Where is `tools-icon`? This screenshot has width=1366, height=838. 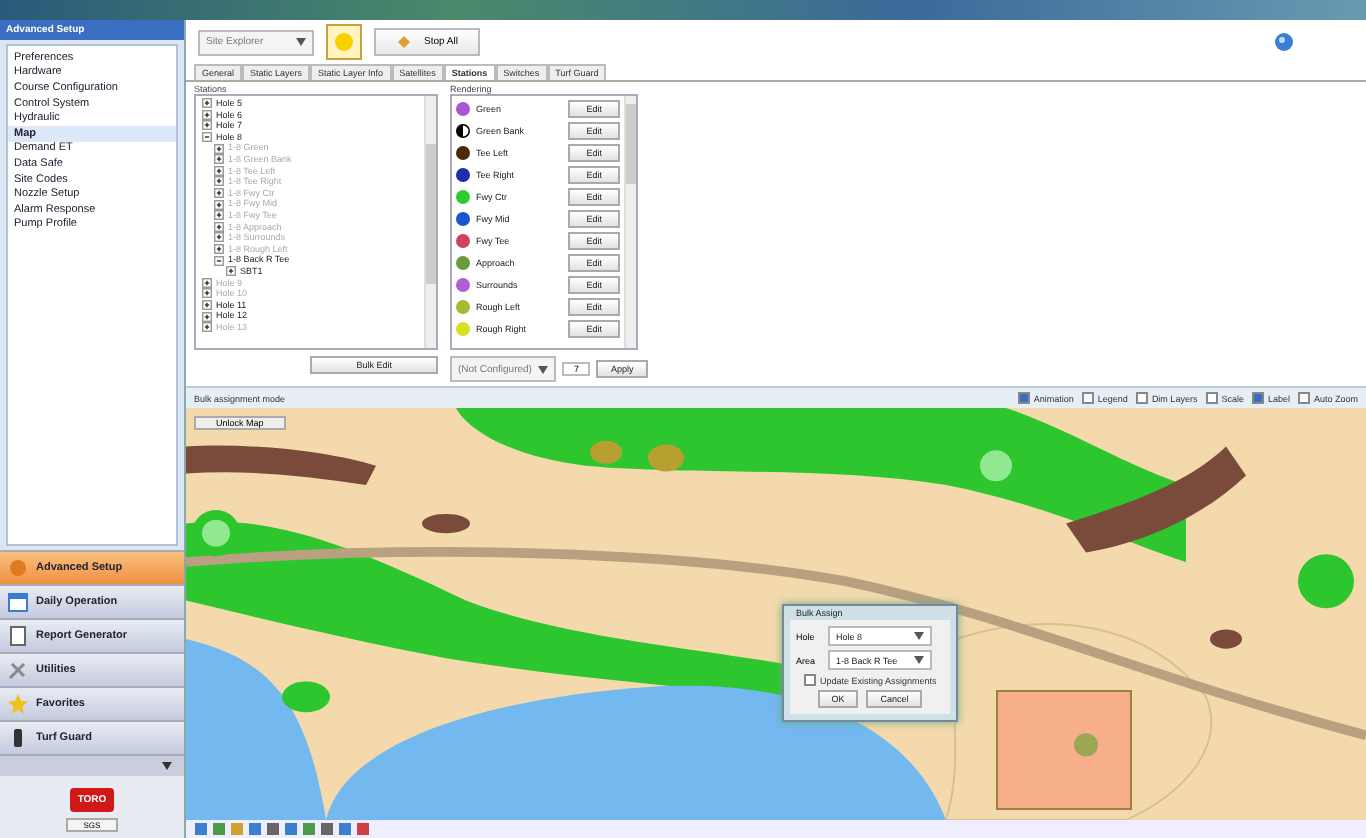
tools-icon is located at coordinates (18, 670).